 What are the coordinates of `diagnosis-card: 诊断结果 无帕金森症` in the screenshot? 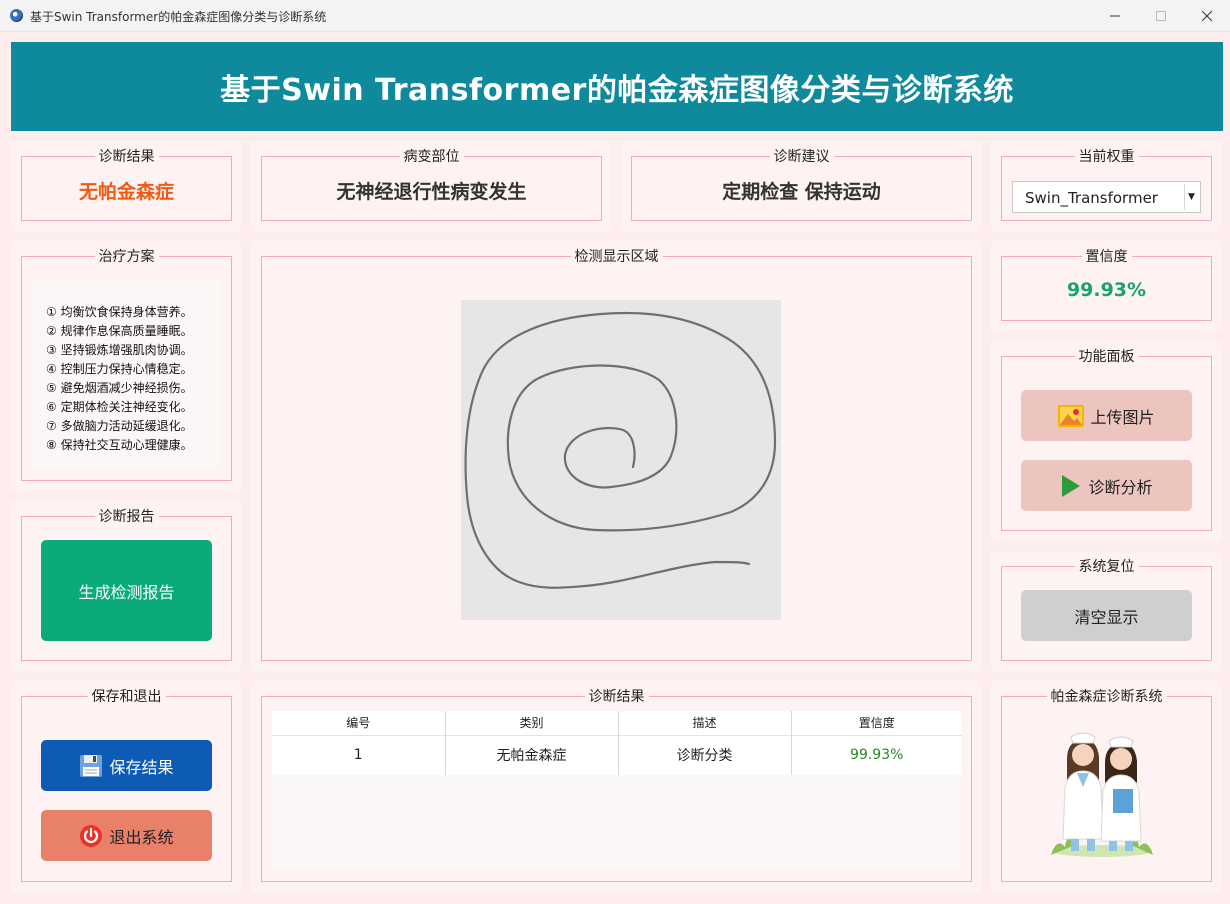 It's located at (126, 186).